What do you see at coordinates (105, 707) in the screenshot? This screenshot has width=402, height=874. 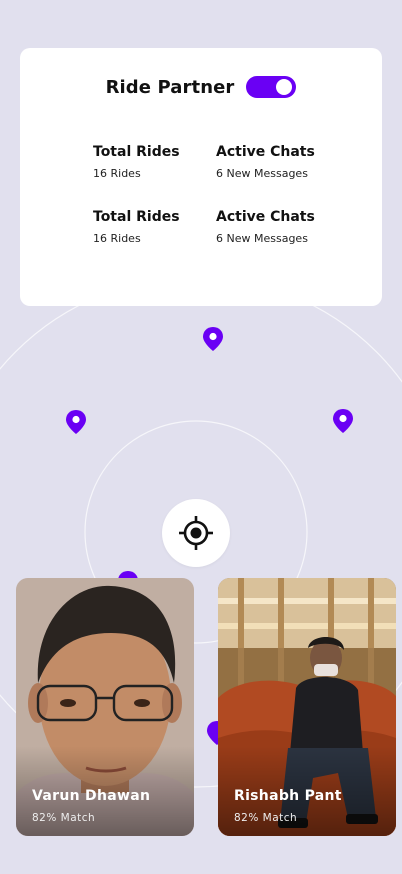 I see `partner-card: Varun Dhawan 82% Match` at bounding box center [105, 707].